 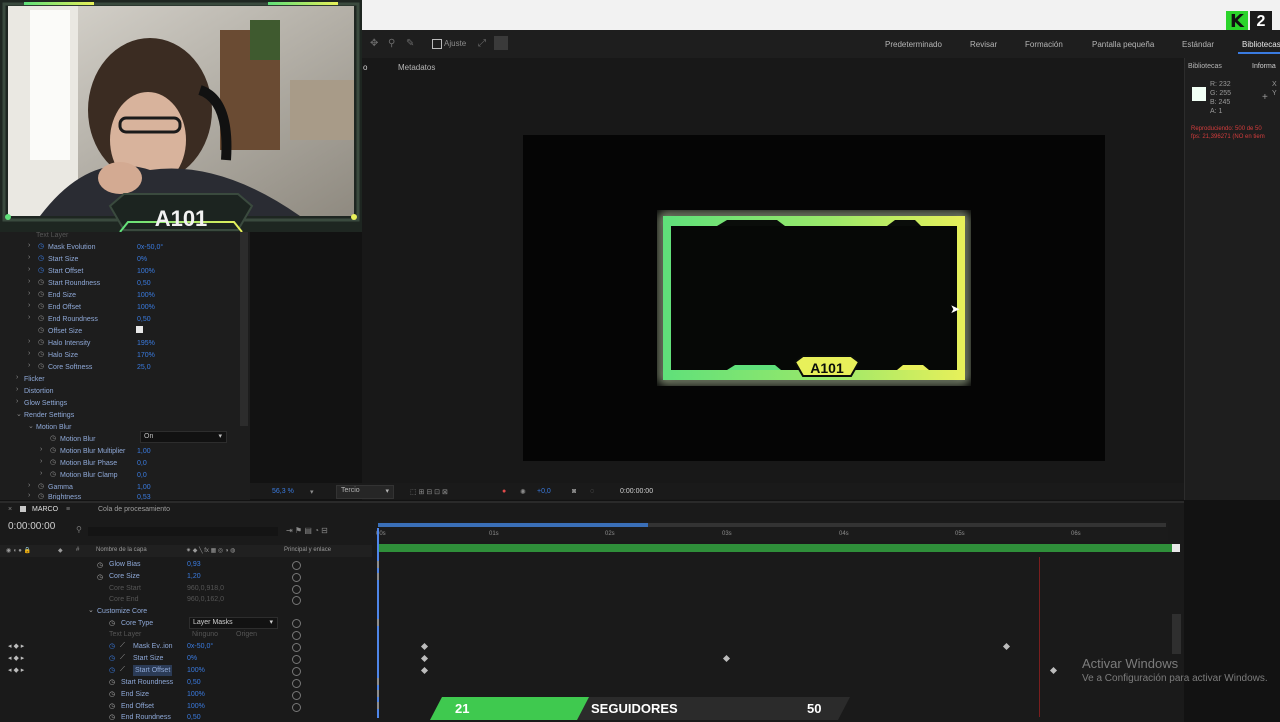 What do you see at coordinates (1044, 44) in the screenshot?
I see `workspace-formacion: Formación` at bounding box center [1044, 44].